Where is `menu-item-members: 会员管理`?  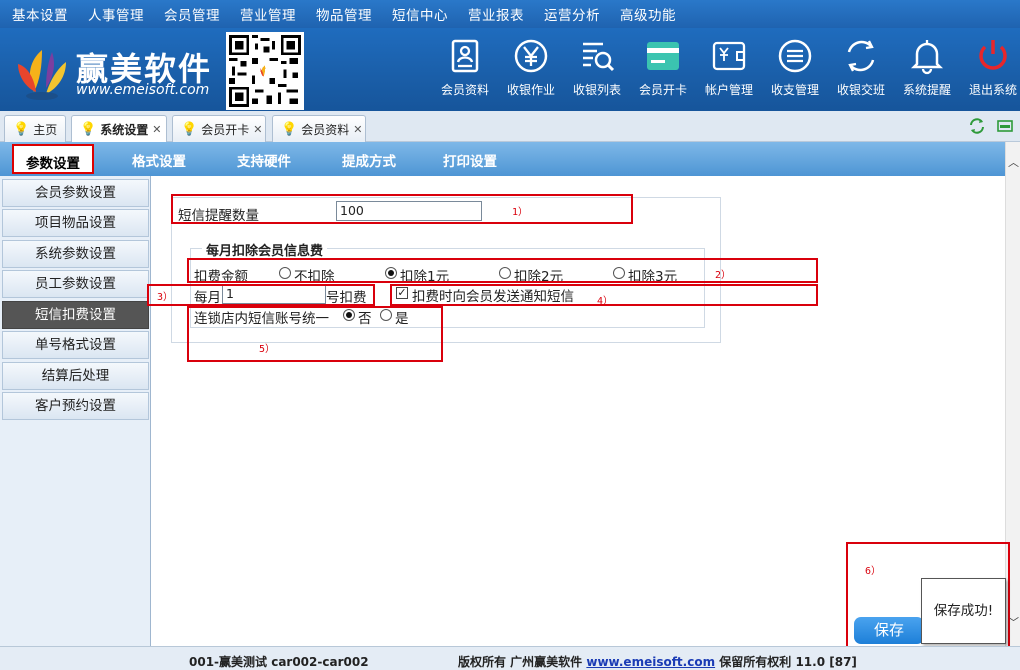 menu-item-members: 会员管理 is located at coordinates (192, 14).